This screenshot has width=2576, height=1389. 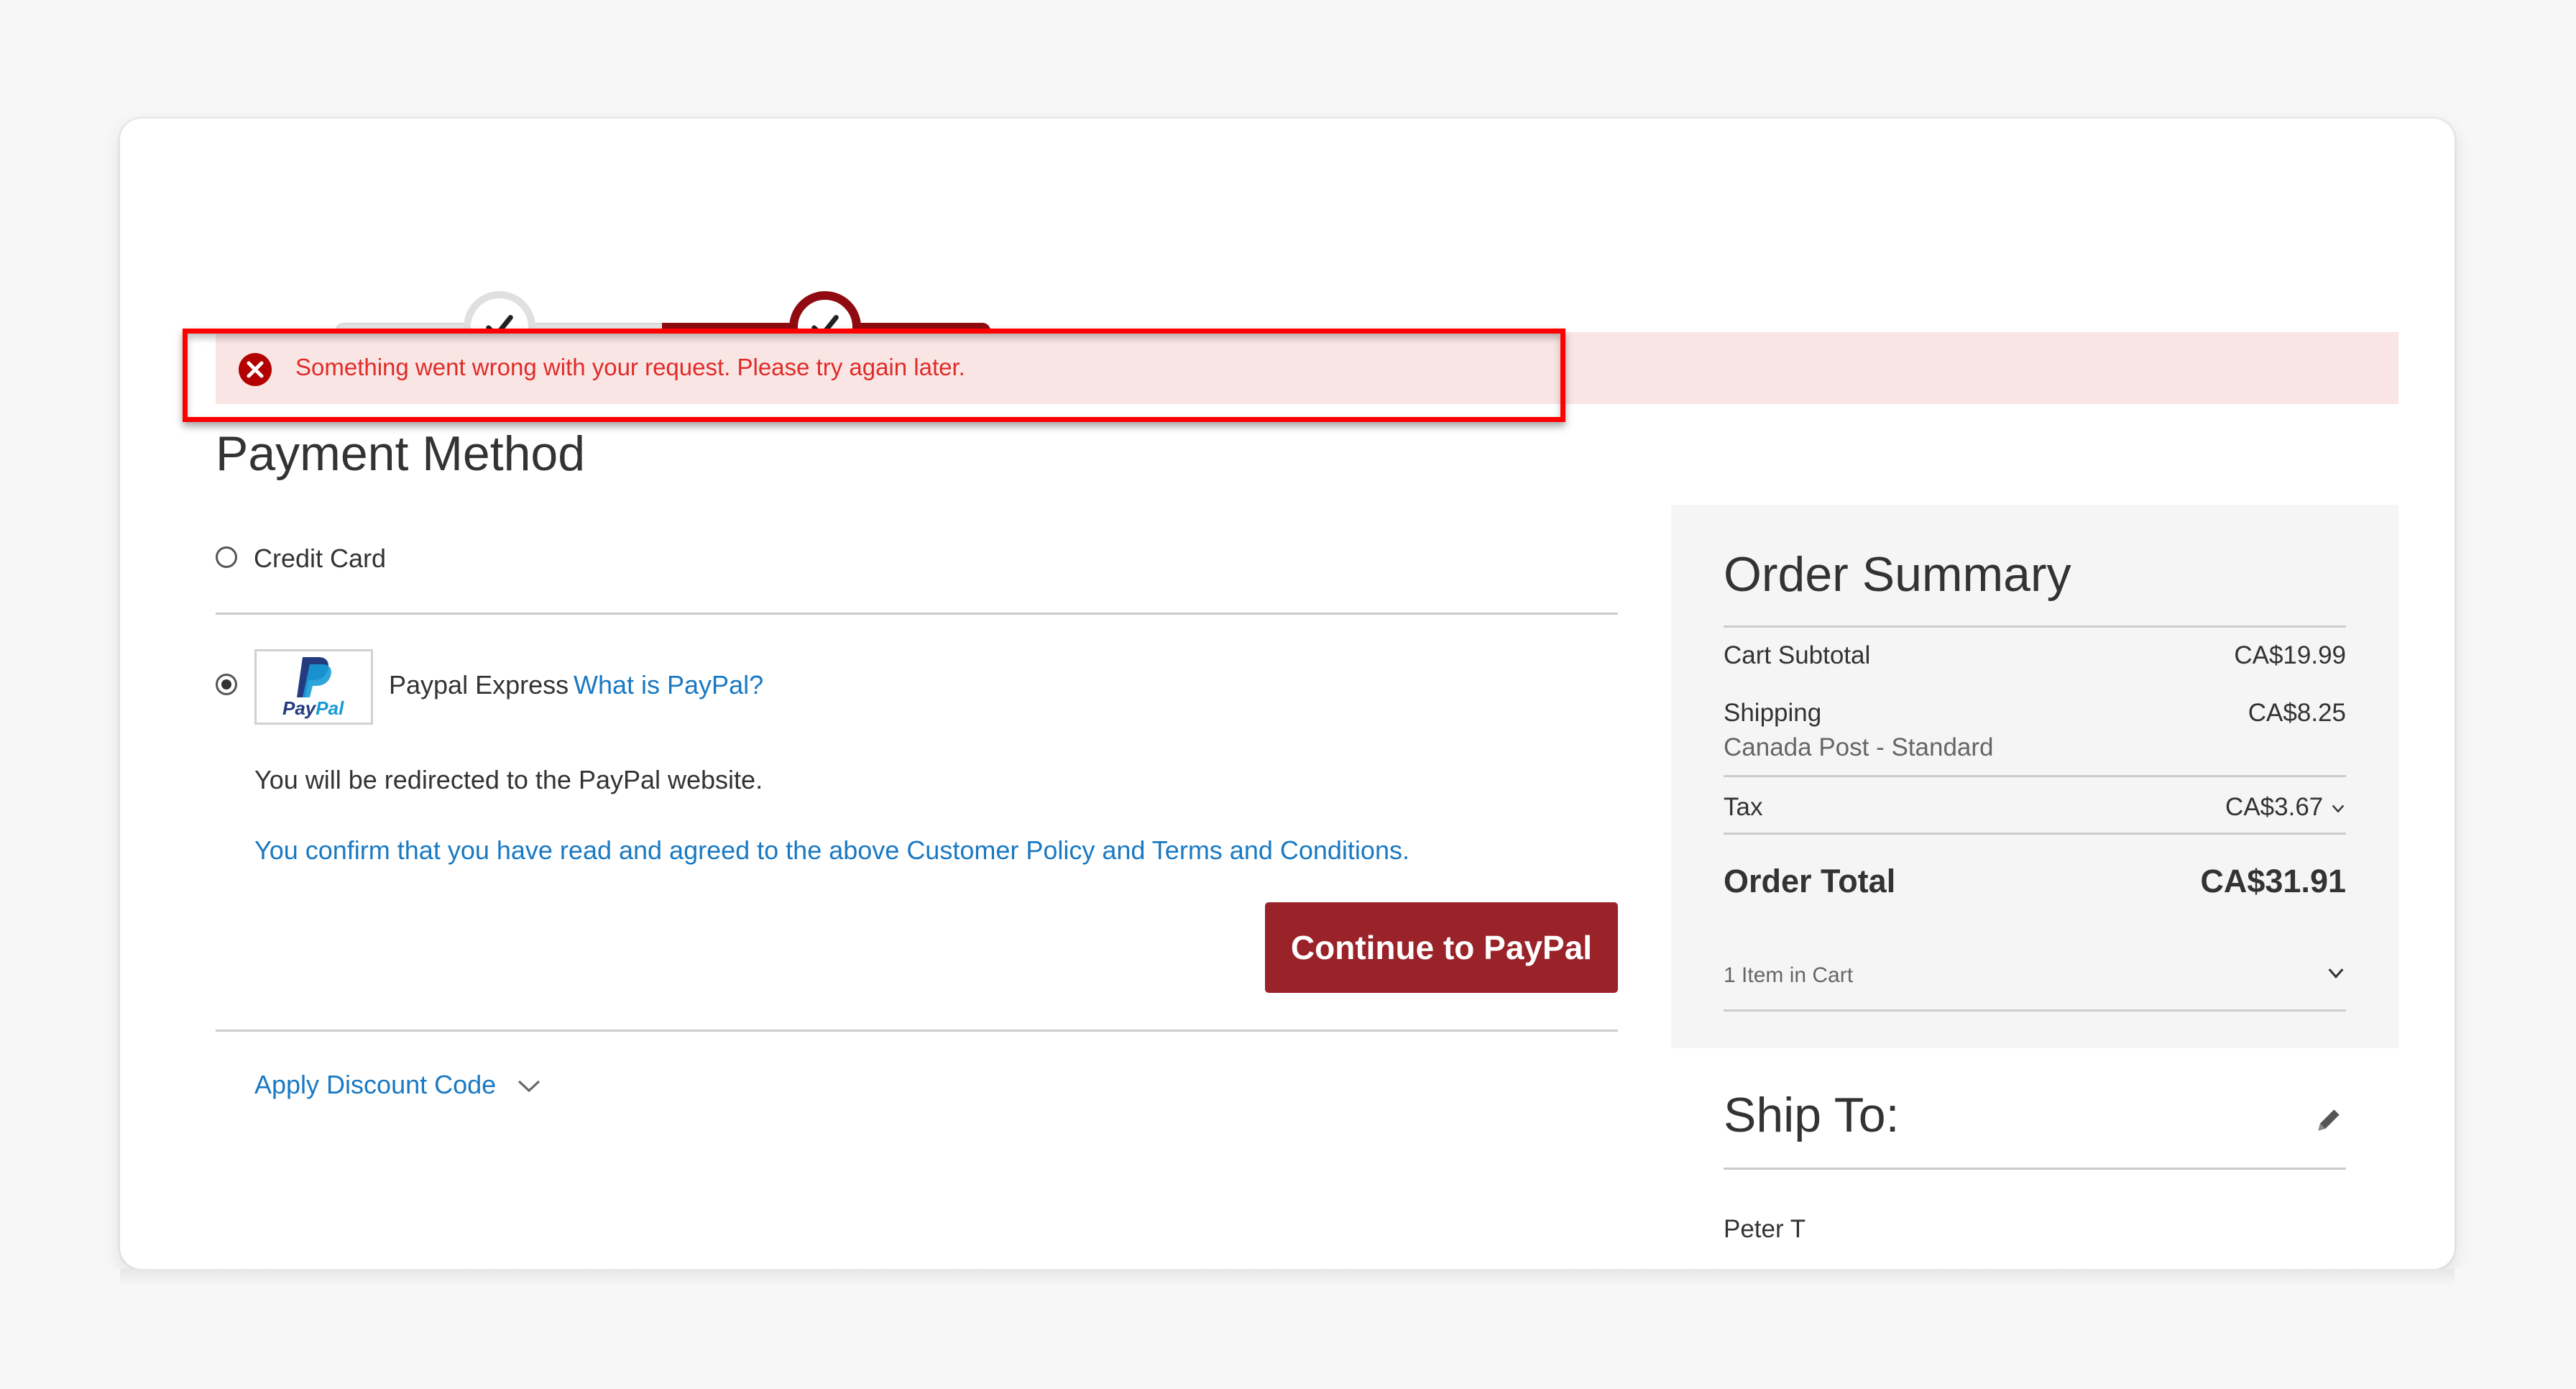 What do you see at coordinates (1288, 1329) in the screenshot?
I see `page-background-bottom` at bounding box center [1288, 1329].